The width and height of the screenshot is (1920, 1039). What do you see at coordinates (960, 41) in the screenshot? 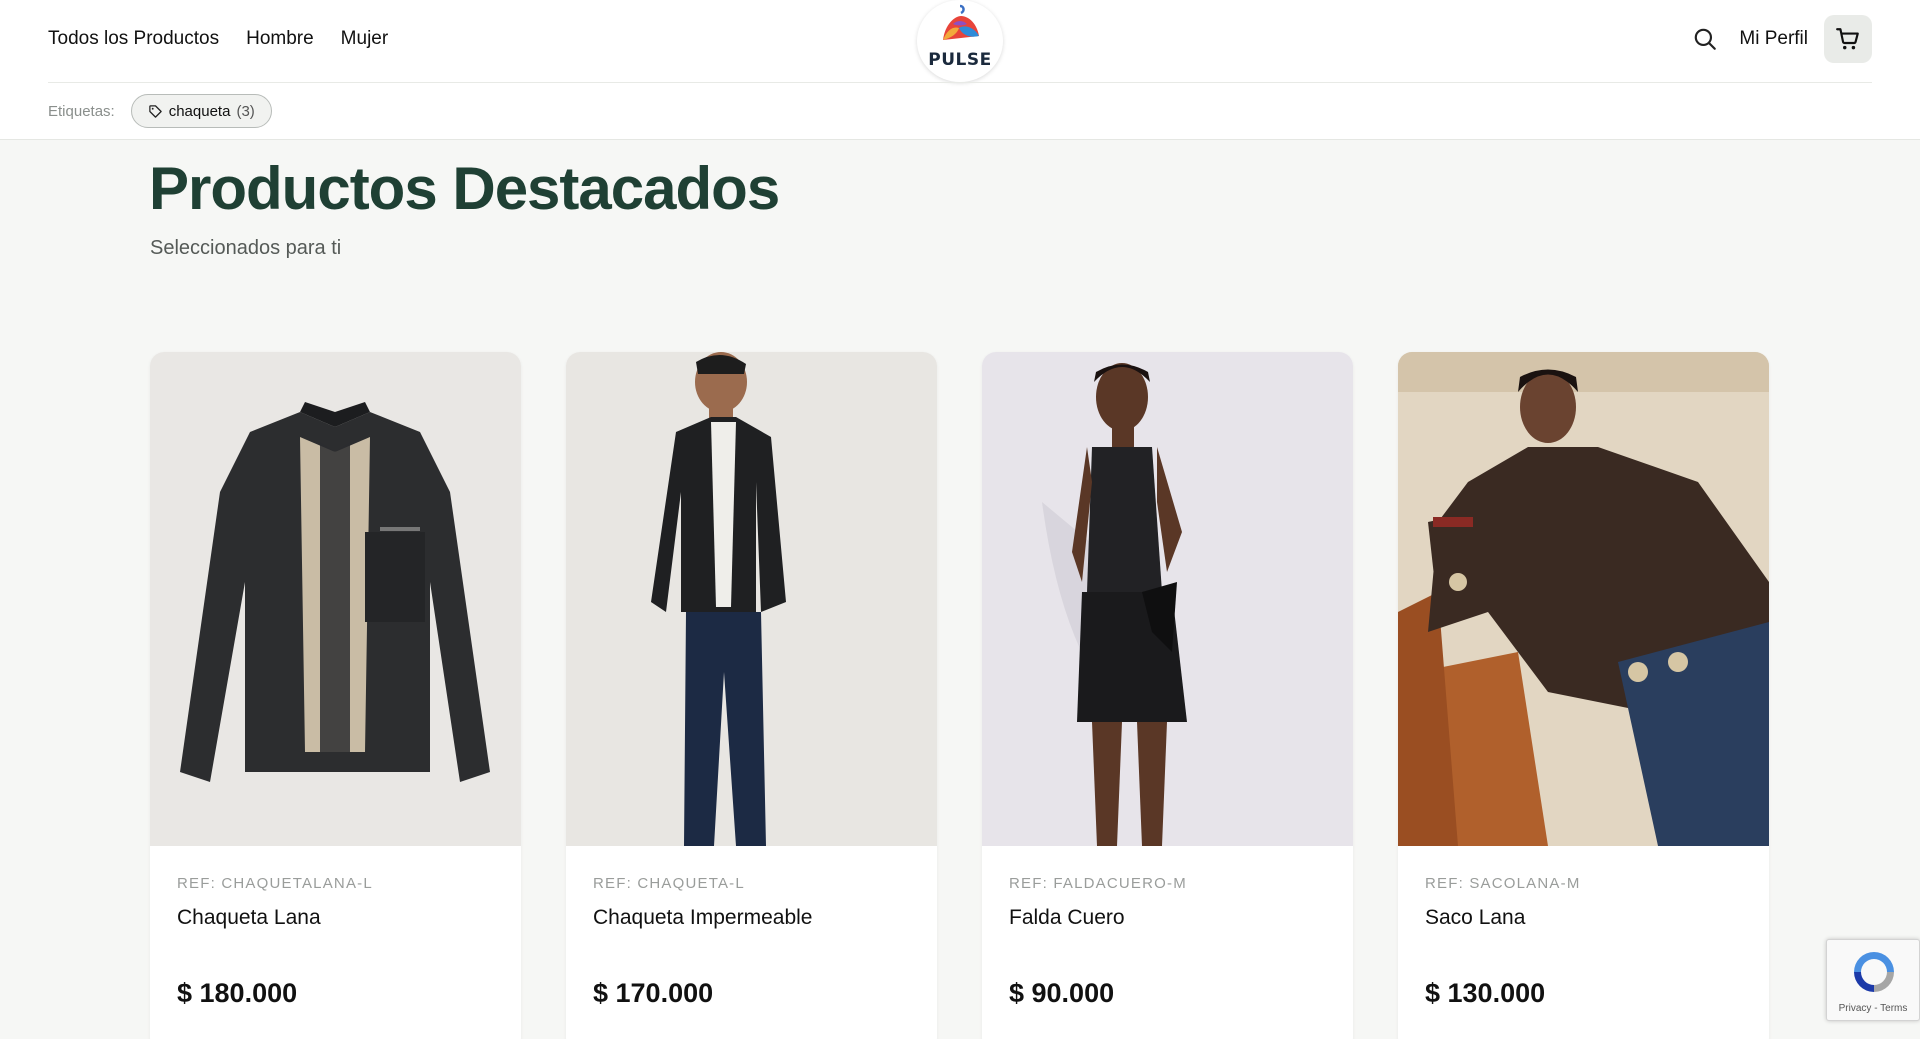
I see `pulse-logo: PULSE` at bounding box center [960, 41].